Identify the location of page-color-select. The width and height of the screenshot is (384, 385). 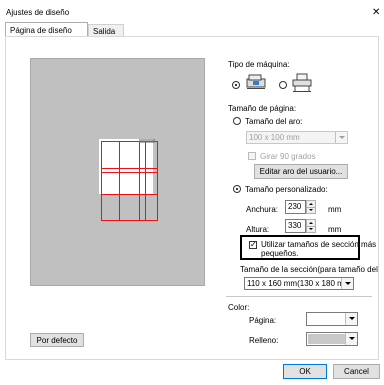
(332, 319).